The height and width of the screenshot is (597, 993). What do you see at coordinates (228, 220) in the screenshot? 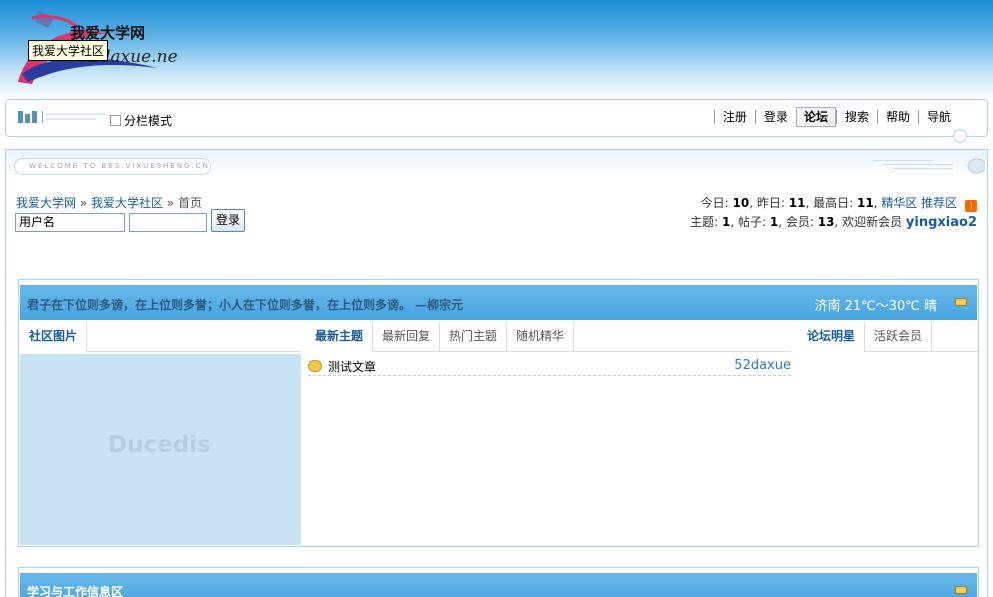
I see `login-button: 登录` at bounding box center [228, 220].